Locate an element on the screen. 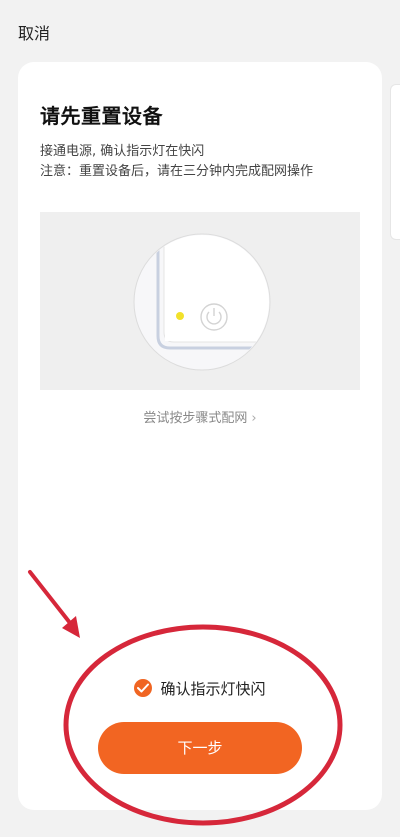 This screenshot has width=400, height=837. step-by-step-pairing-link: 尝试按步骤式配网 › is located at coordinates (200, 416).